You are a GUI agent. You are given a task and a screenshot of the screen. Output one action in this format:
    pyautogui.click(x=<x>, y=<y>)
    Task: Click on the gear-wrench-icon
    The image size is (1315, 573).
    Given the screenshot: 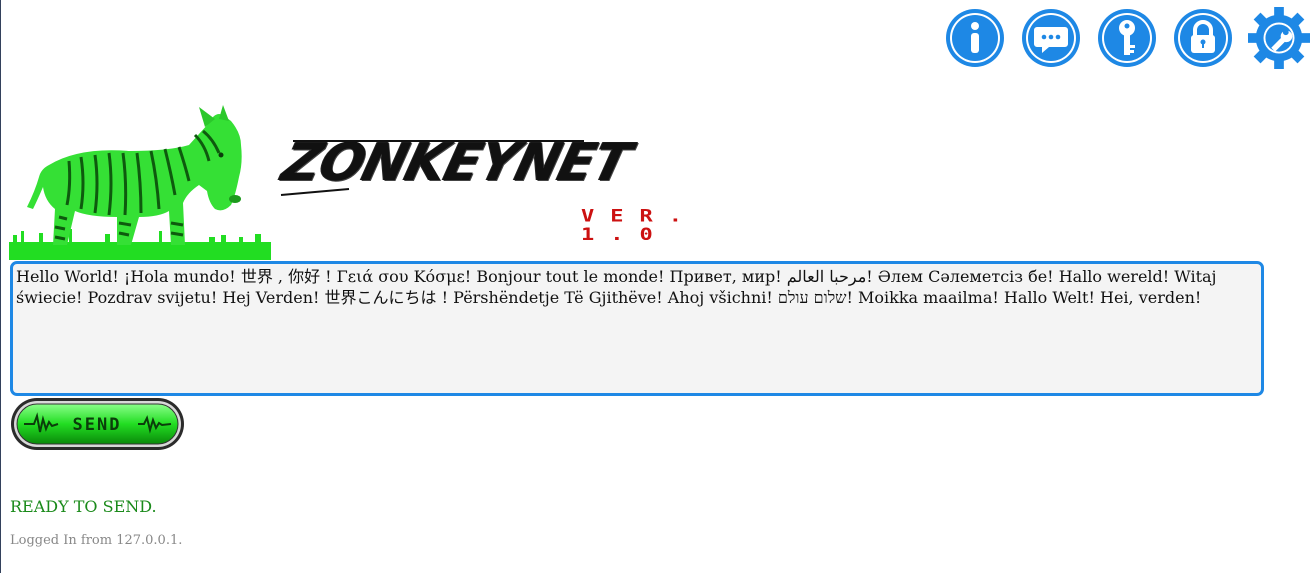 What is the action you would take?
    pyautogui.click(x=1279, y=38)
    